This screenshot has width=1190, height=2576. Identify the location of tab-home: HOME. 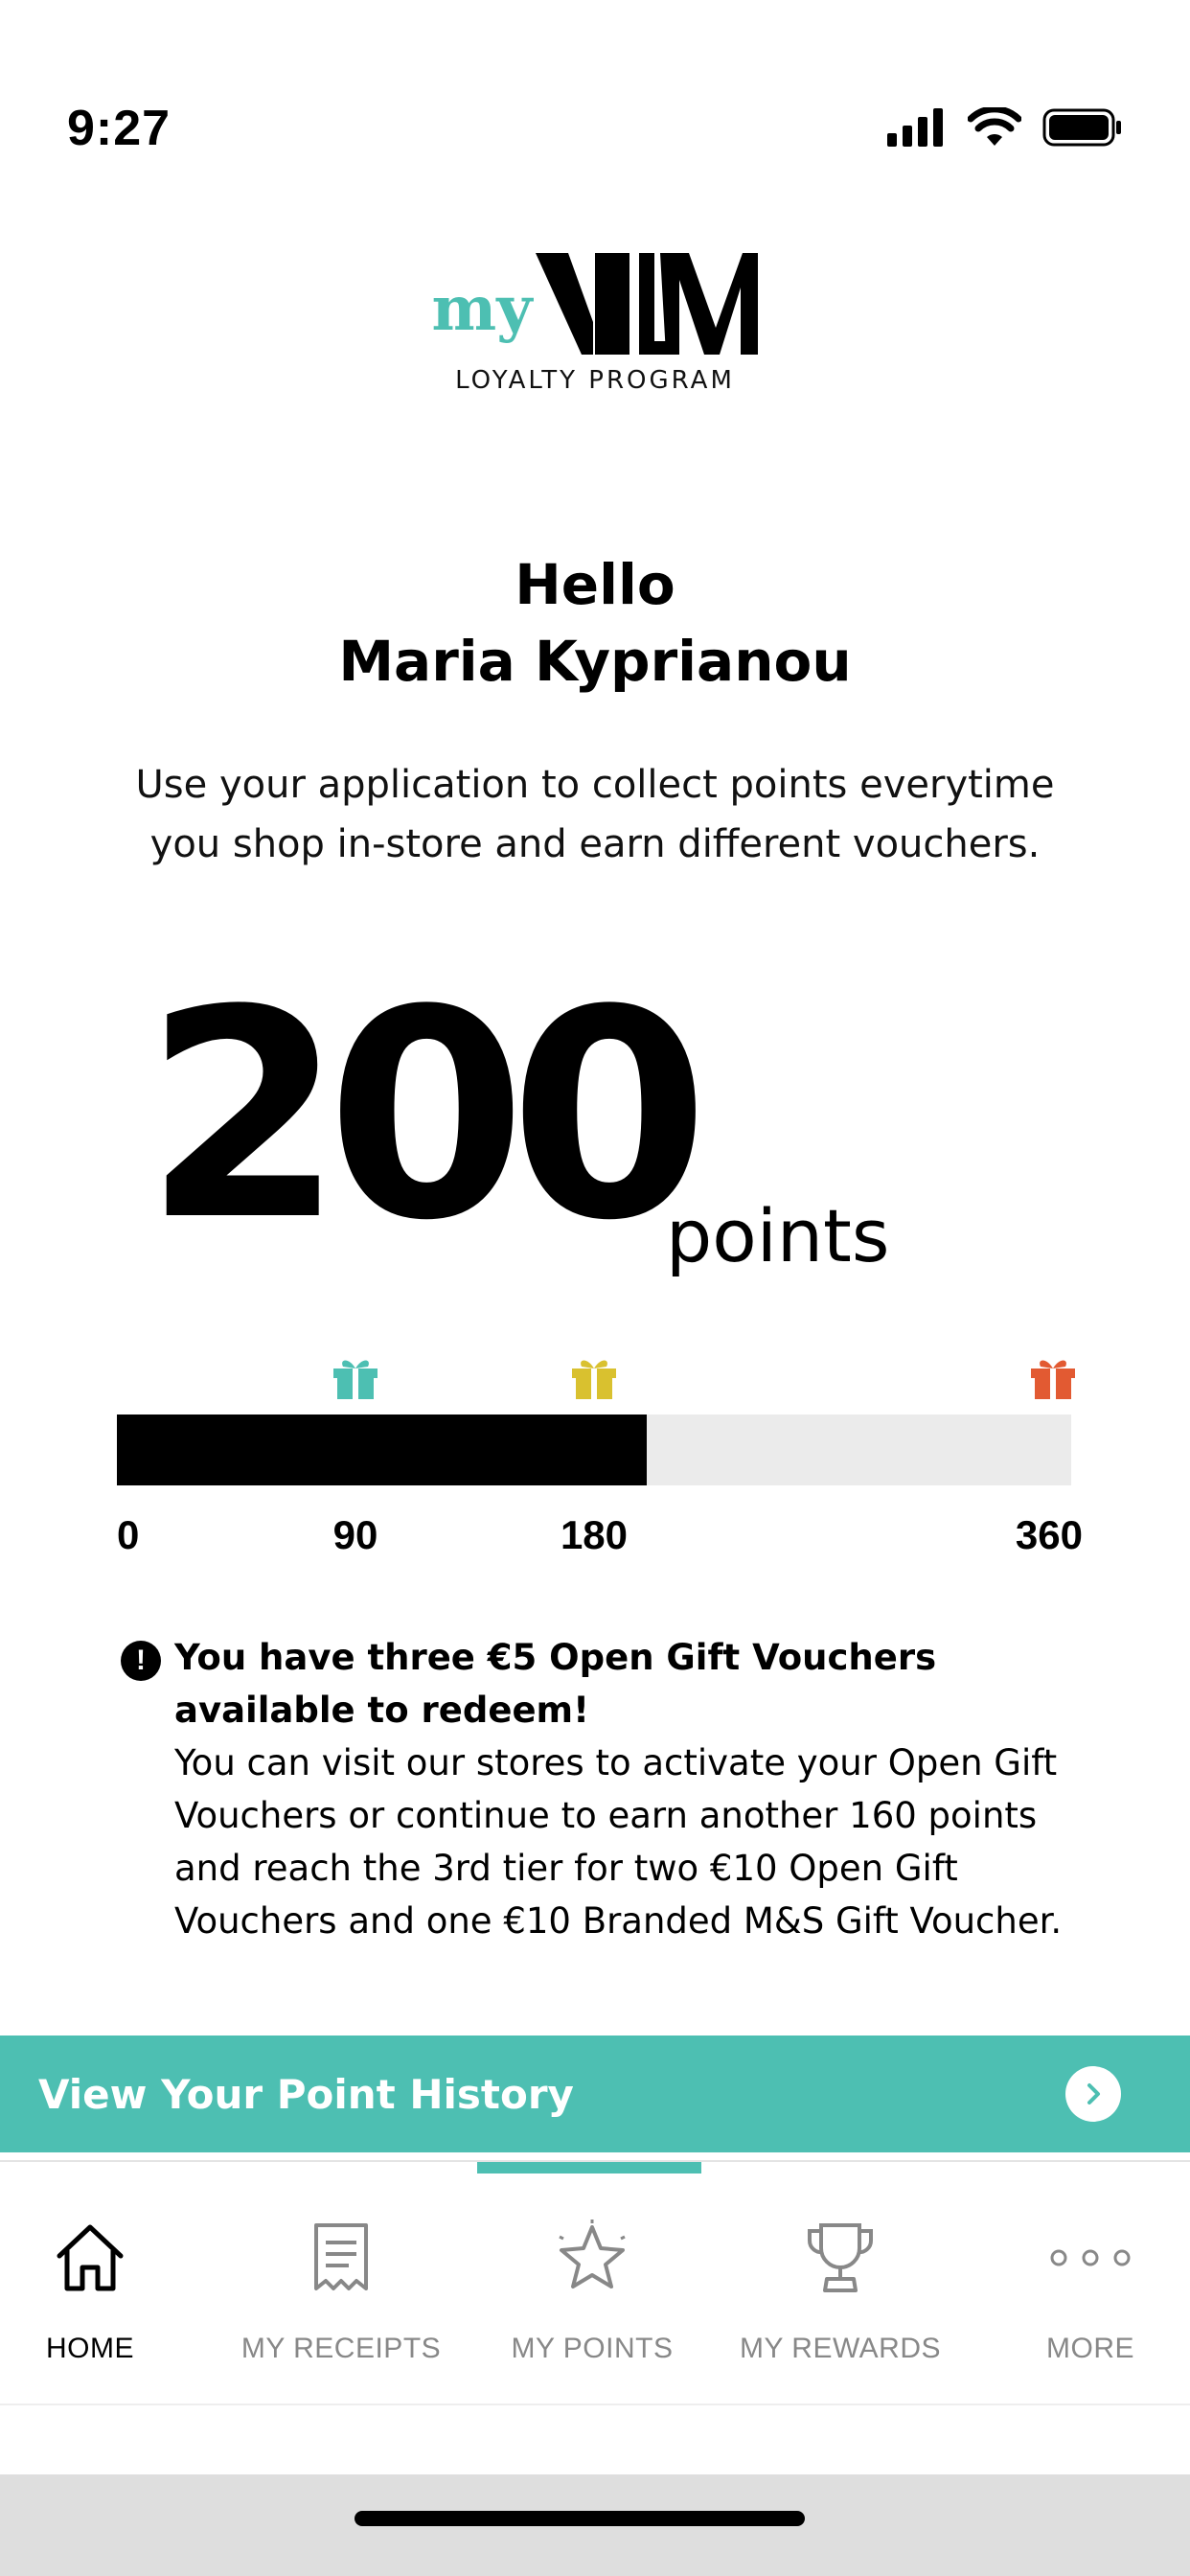
(105, 2292).